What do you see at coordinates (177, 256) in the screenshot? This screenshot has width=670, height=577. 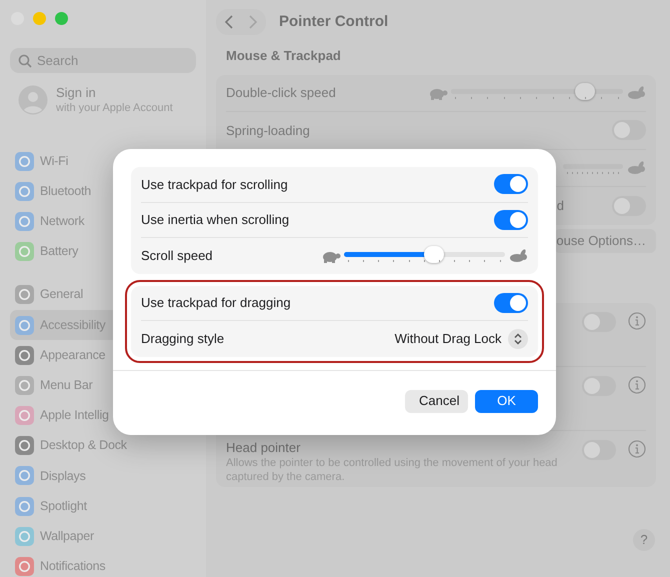 I see `setting-label: Scroll speed` at bounding box center [177, 256].